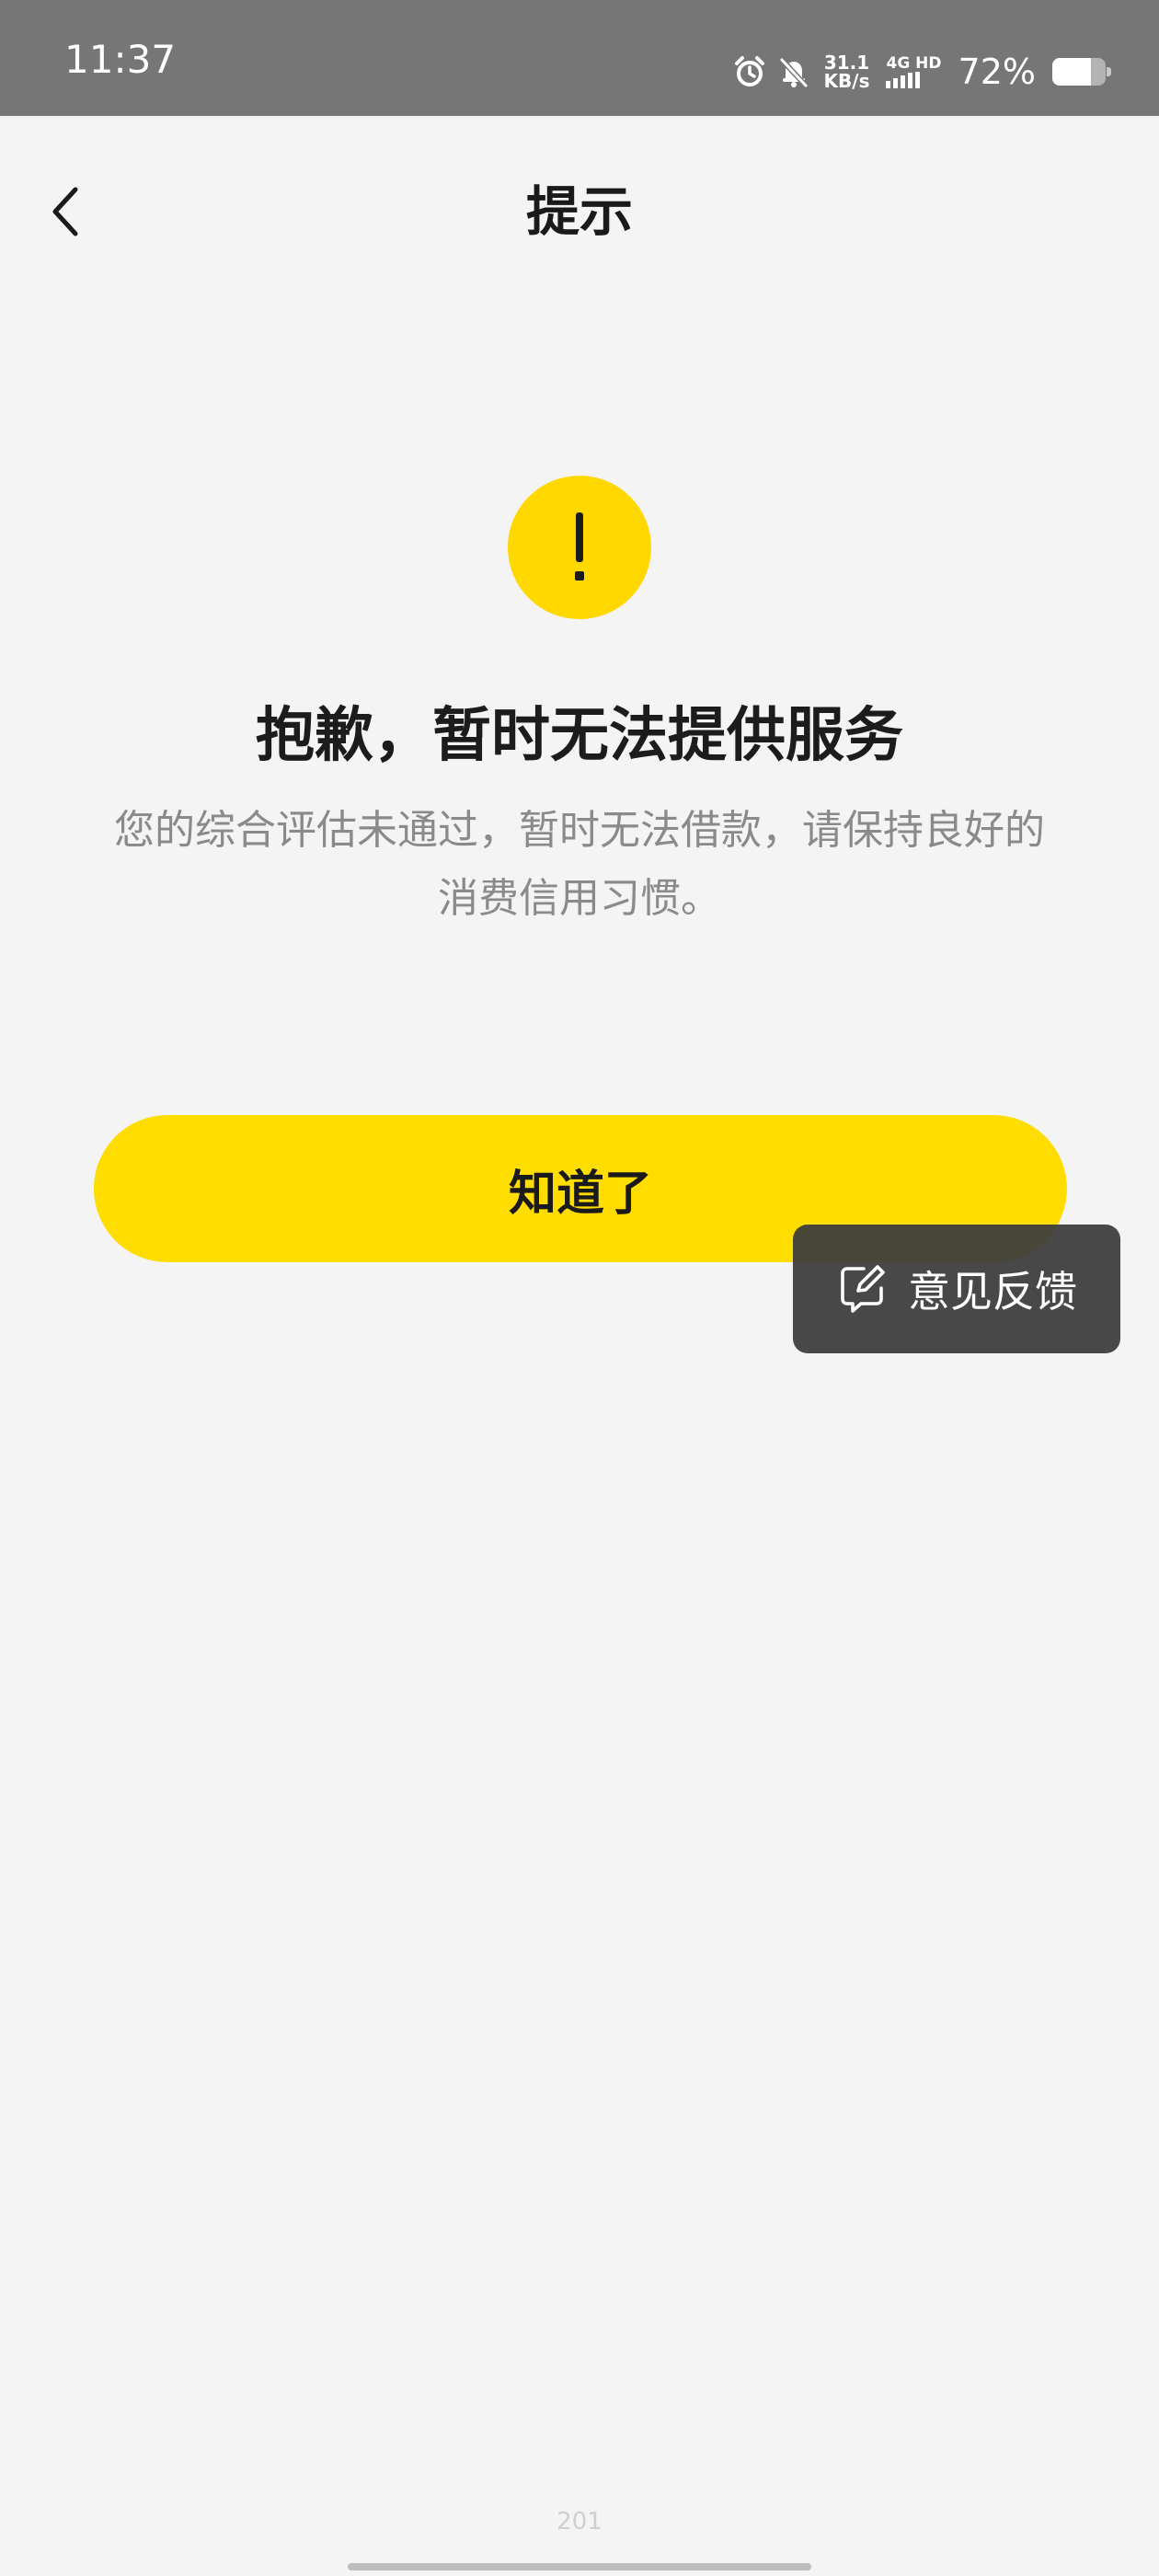 This screenshot has width=1159, height=2576. Describe the element at coordinates (903, 80) in the screenshot. I see `signal-icon` at that location.